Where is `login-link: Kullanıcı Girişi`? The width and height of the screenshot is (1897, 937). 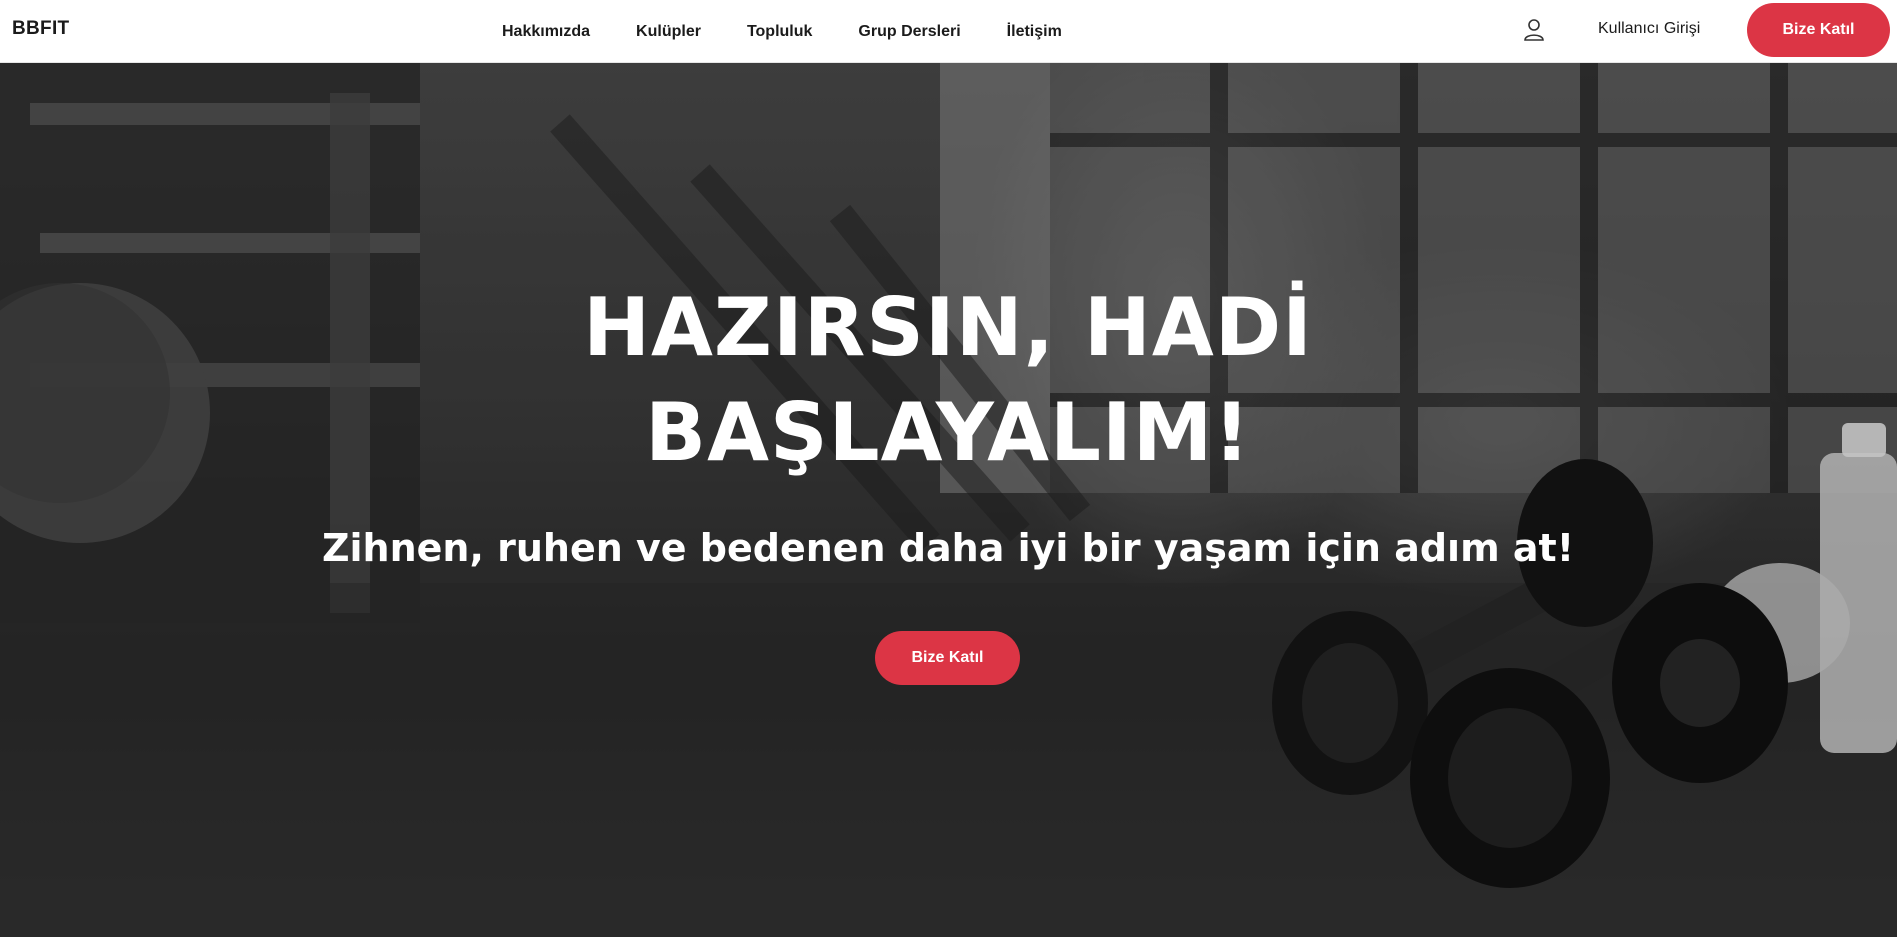 login-link: Kullanıcı Girişi is located at coordinates (1649, 29).